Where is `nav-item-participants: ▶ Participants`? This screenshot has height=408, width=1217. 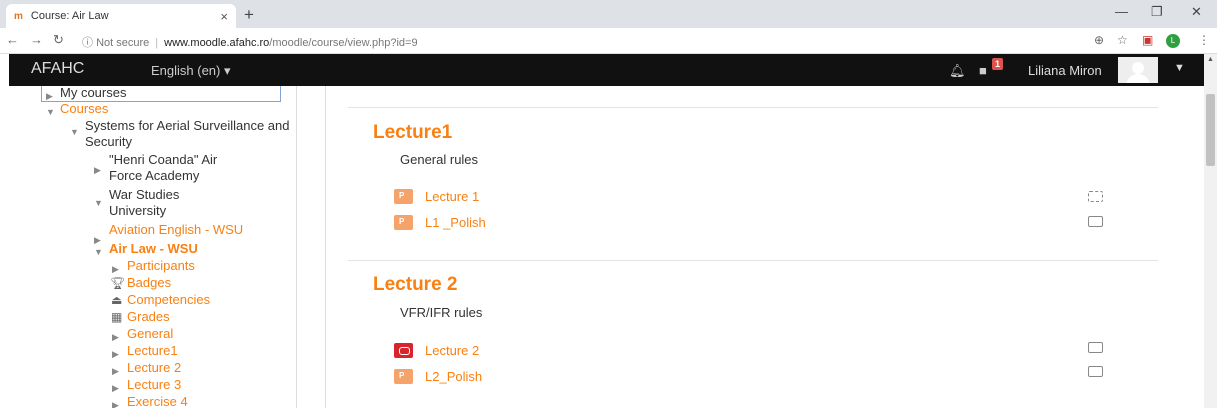
nav-item-participants: ▶ Participants is located at coordinates (153, 266).